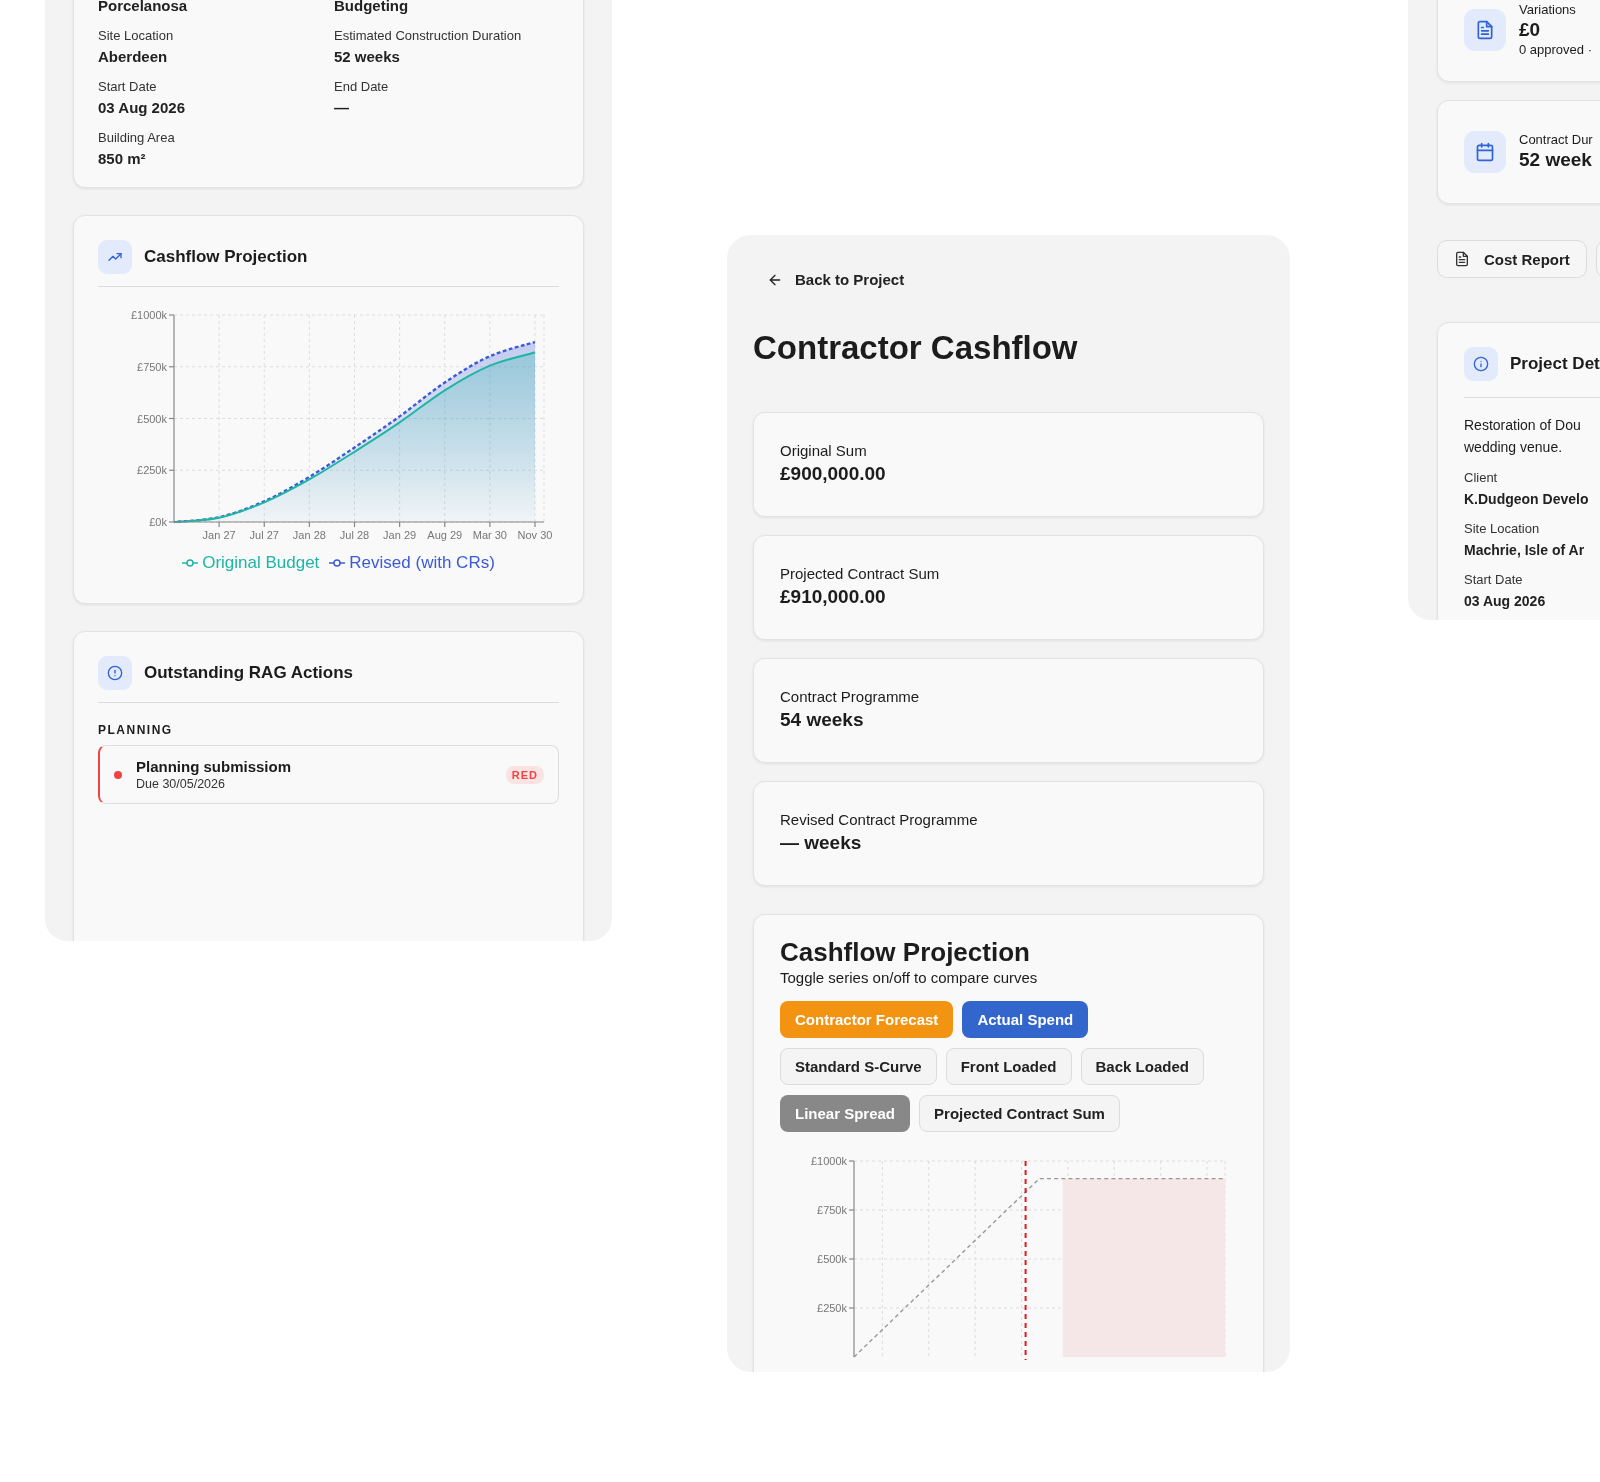 The image size is (1600, 1482). I want to click on field-label: Estimated Construction Duration, so click(428, 35).